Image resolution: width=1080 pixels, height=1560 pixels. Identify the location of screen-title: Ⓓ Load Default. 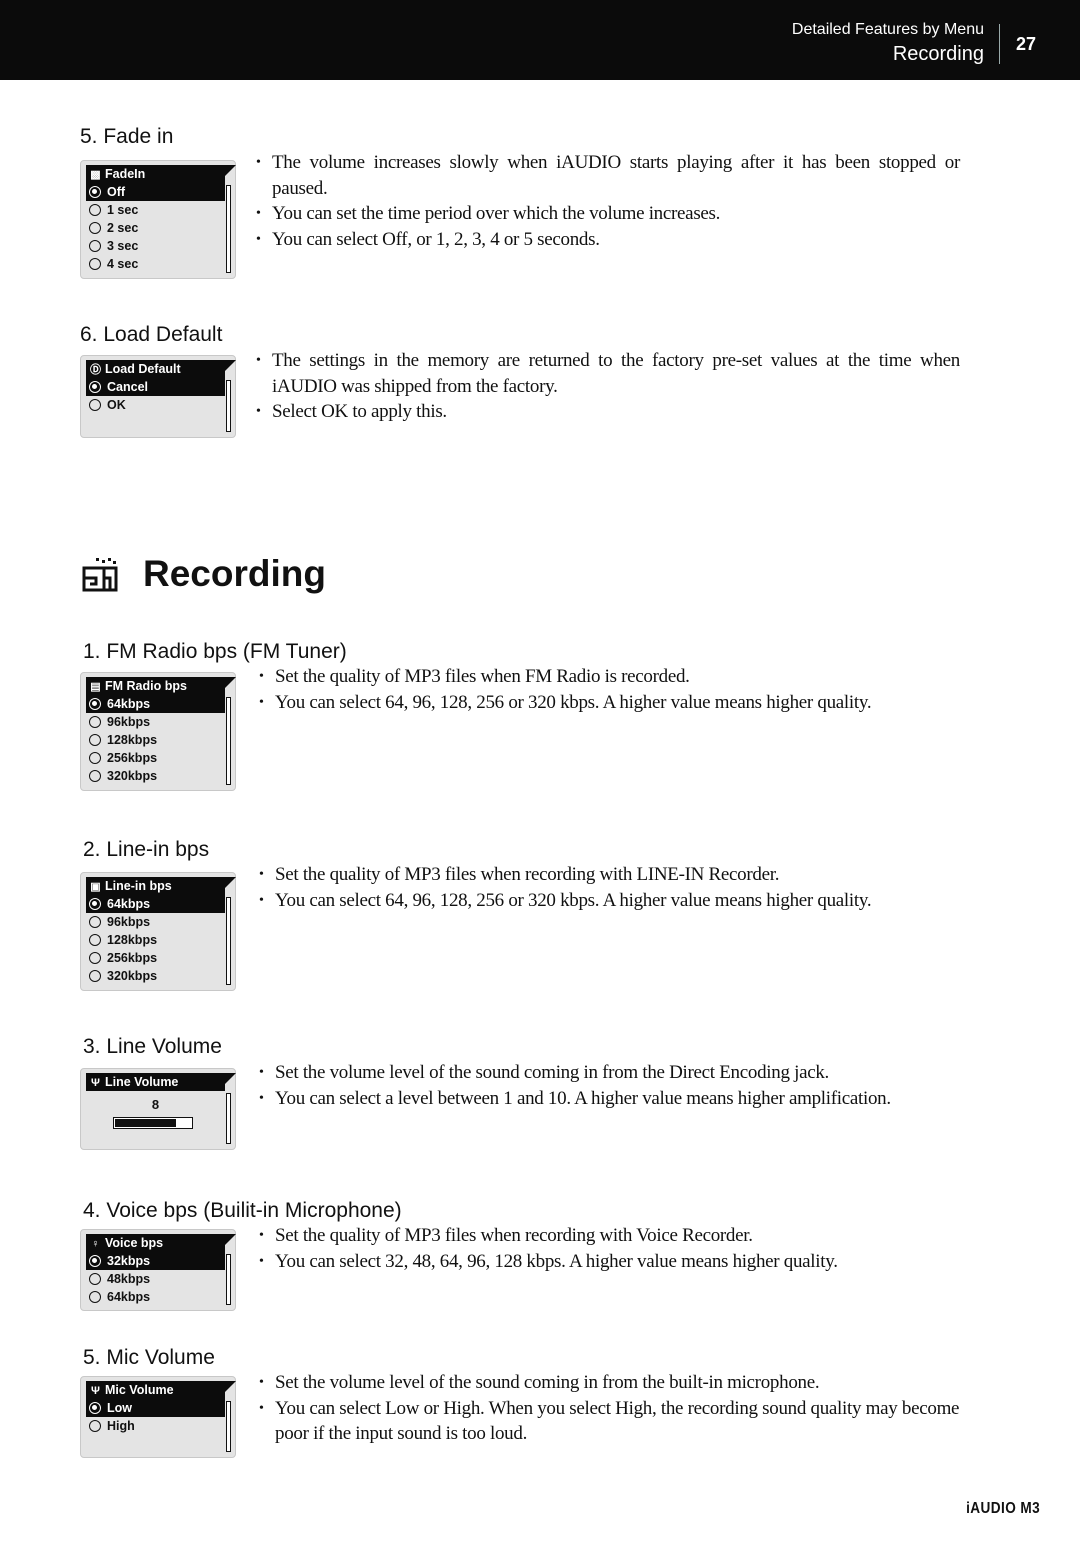
(161, 369).